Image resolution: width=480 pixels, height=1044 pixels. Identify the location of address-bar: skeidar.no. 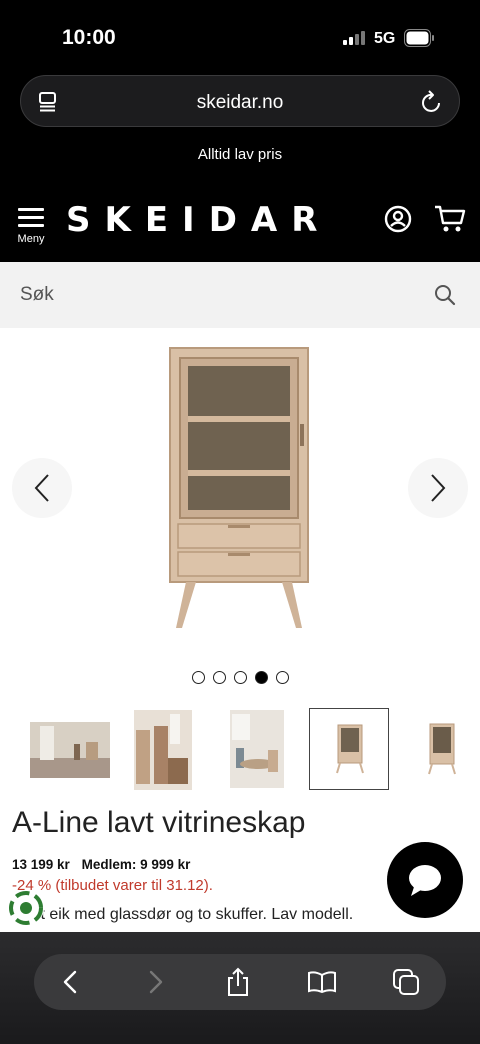
(240, 101).